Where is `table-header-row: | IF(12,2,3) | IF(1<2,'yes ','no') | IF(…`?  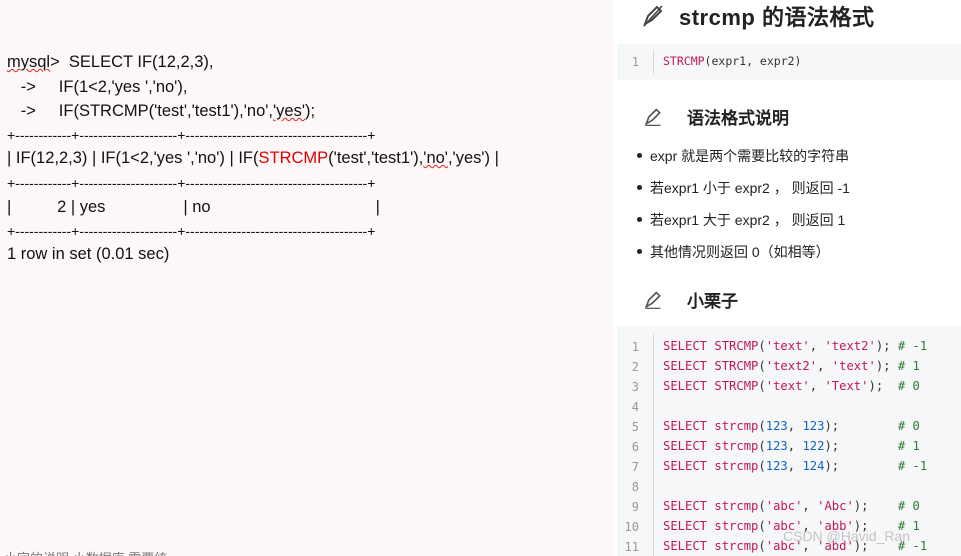
table-header-row: | IF(12,2,3) | IF(1<2,'yes ','no') | IF(… is located at coordinates (253, 158).